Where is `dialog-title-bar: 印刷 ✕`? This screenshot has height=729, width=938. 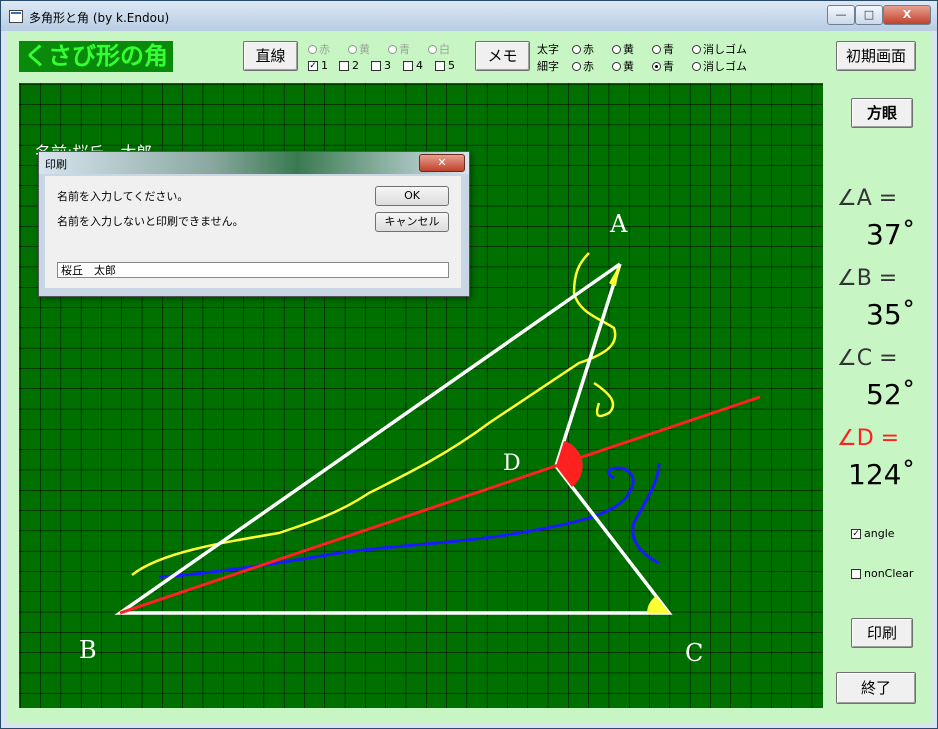 dialog-title-bar: 印刷 ✕ is located at coordinates (254, 163).